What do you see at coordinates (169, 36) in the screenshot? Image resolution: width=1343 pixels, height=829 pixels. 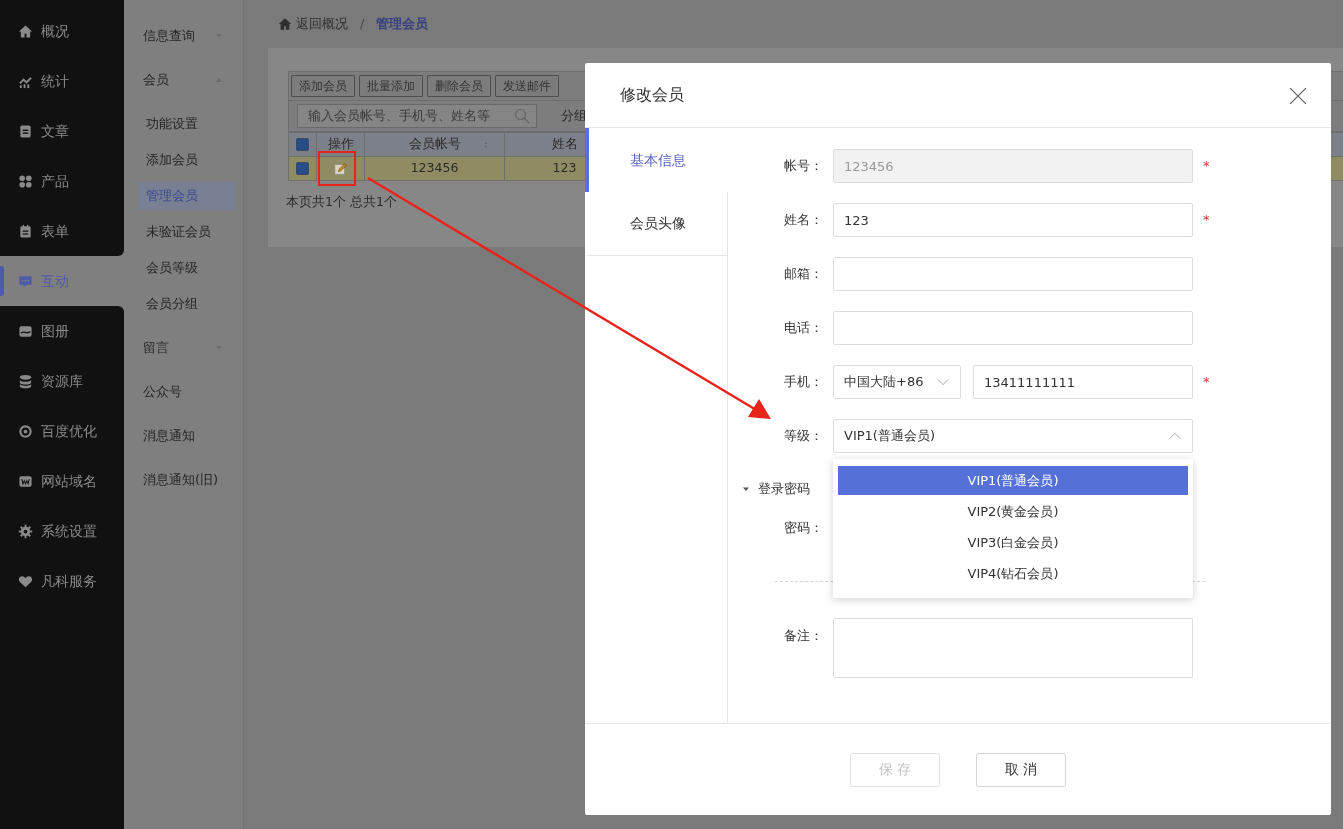 I see `menu-group-label: 信息查询` at bounding box center [169, 36].